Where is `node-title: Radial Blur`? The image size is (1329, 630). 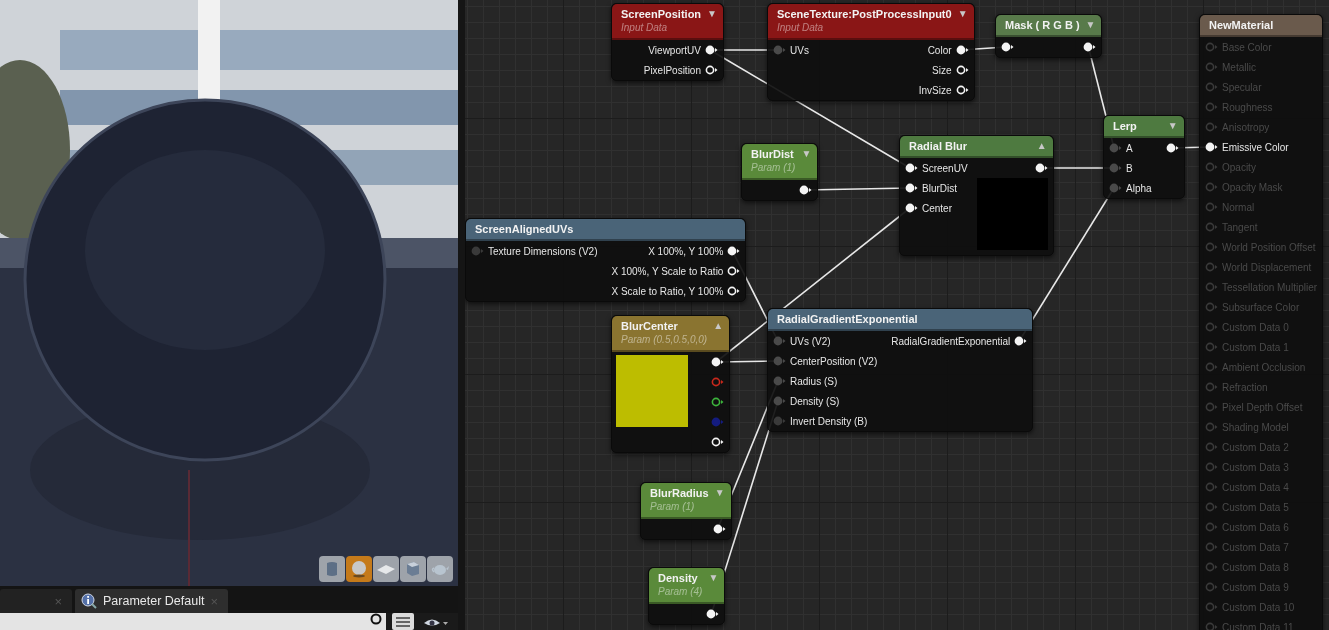 node-title: Radial Blur is located at coordinates (938, 146).